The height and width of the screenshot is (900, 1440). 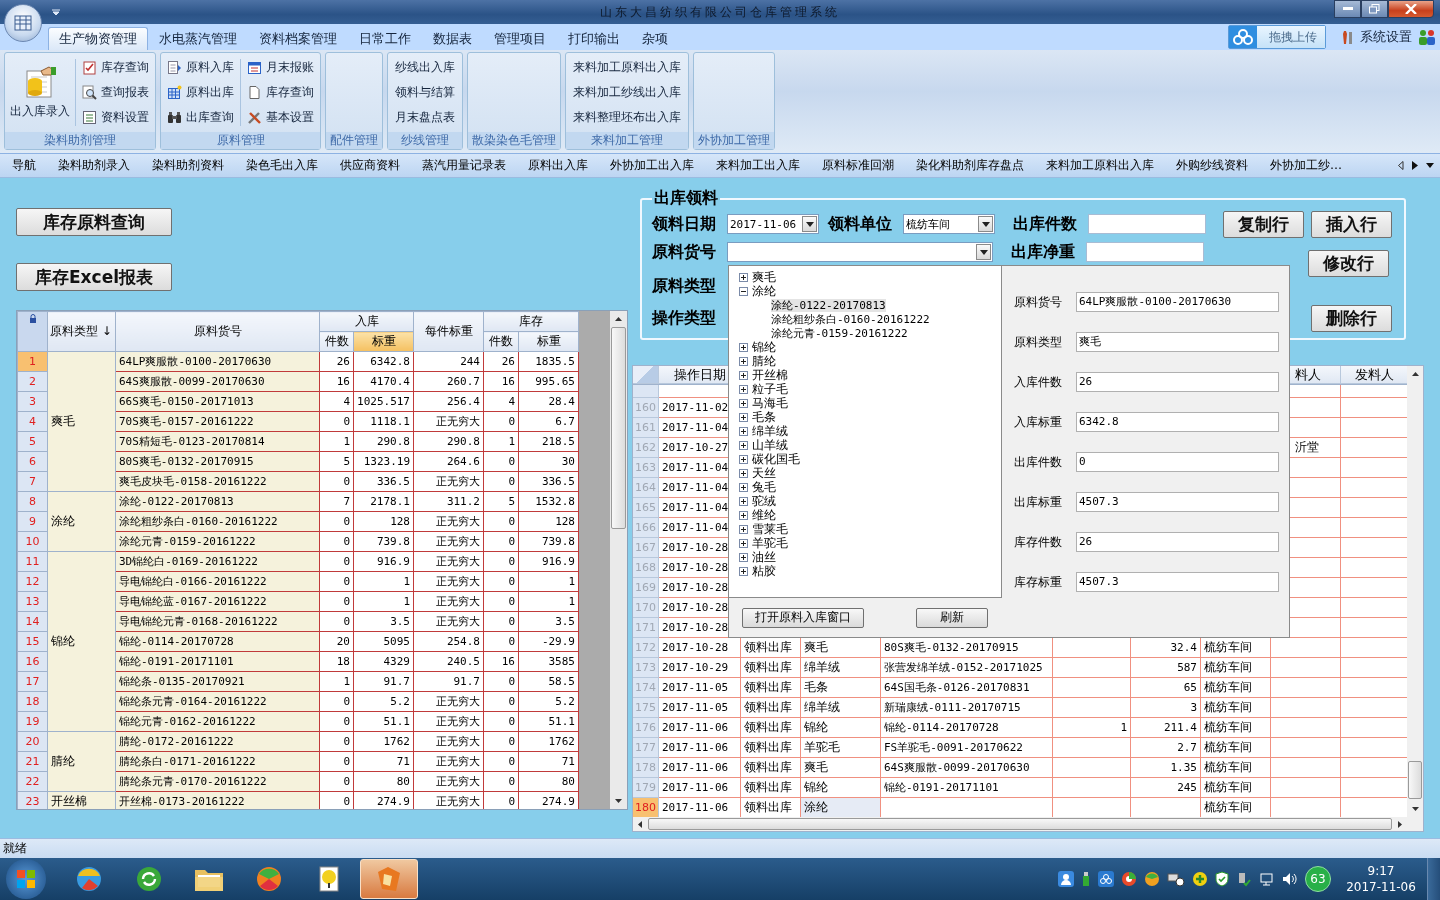 I want to click on users-icon, so click(x=1427, y=37).